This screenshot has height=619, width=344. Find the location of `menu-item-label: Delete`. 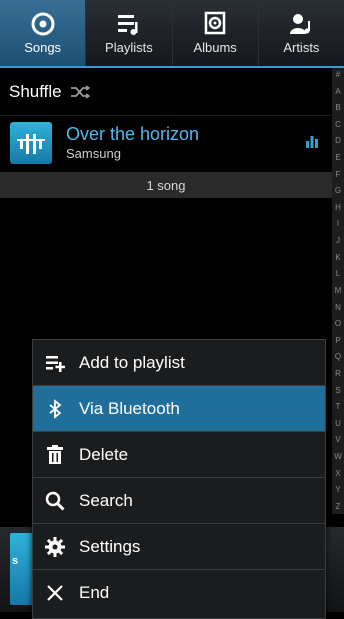

menu-item-label: Delete is located at coordinates (104, 454).